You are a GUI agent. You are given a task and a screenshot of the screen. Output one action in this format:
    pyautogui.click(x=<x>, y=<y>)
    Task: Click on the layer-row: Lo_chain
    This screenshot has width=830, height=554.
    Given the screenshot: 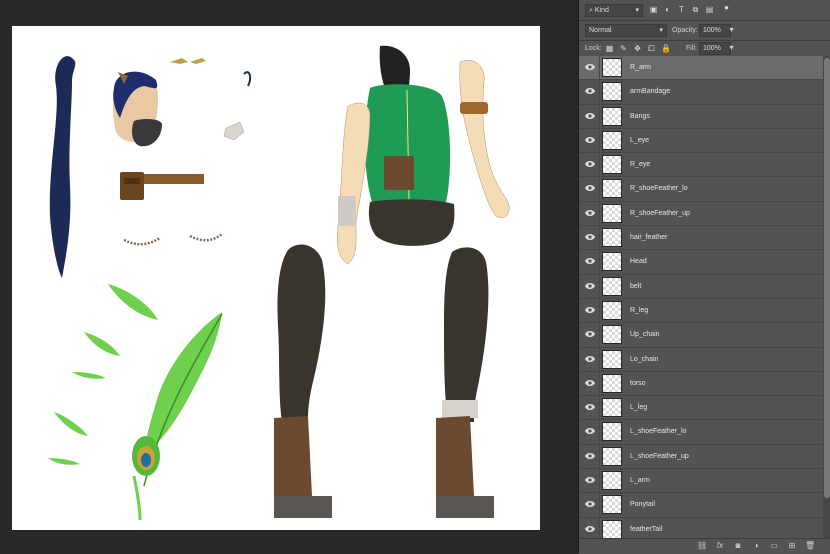 What is the action you would take?
    pyautogui.click(x=701, y=359)
    